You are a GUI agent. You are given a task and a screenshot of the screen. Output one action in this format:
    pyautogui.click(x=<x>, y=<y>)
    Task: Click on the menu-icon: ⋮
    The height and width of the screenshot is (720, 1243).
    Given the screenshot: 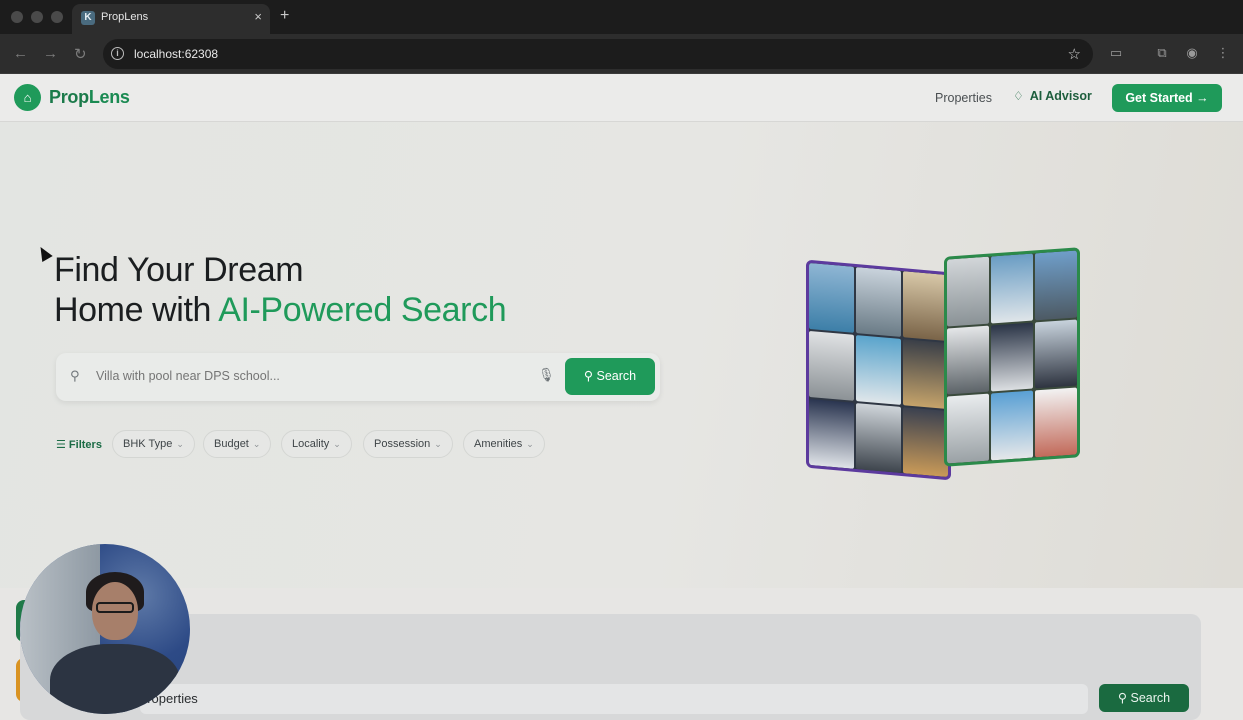 What is the action you would take?
    pyautogui.click(x=1223, y=53)
    